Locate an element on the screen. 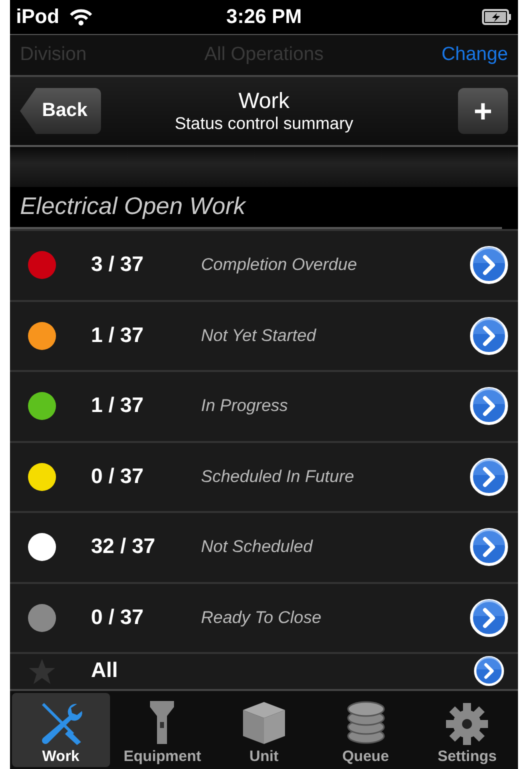 Image resolution: width=527 pixels, height=769 pixels. clock-time: 3:26 PM is located at coordinates (264, 17).